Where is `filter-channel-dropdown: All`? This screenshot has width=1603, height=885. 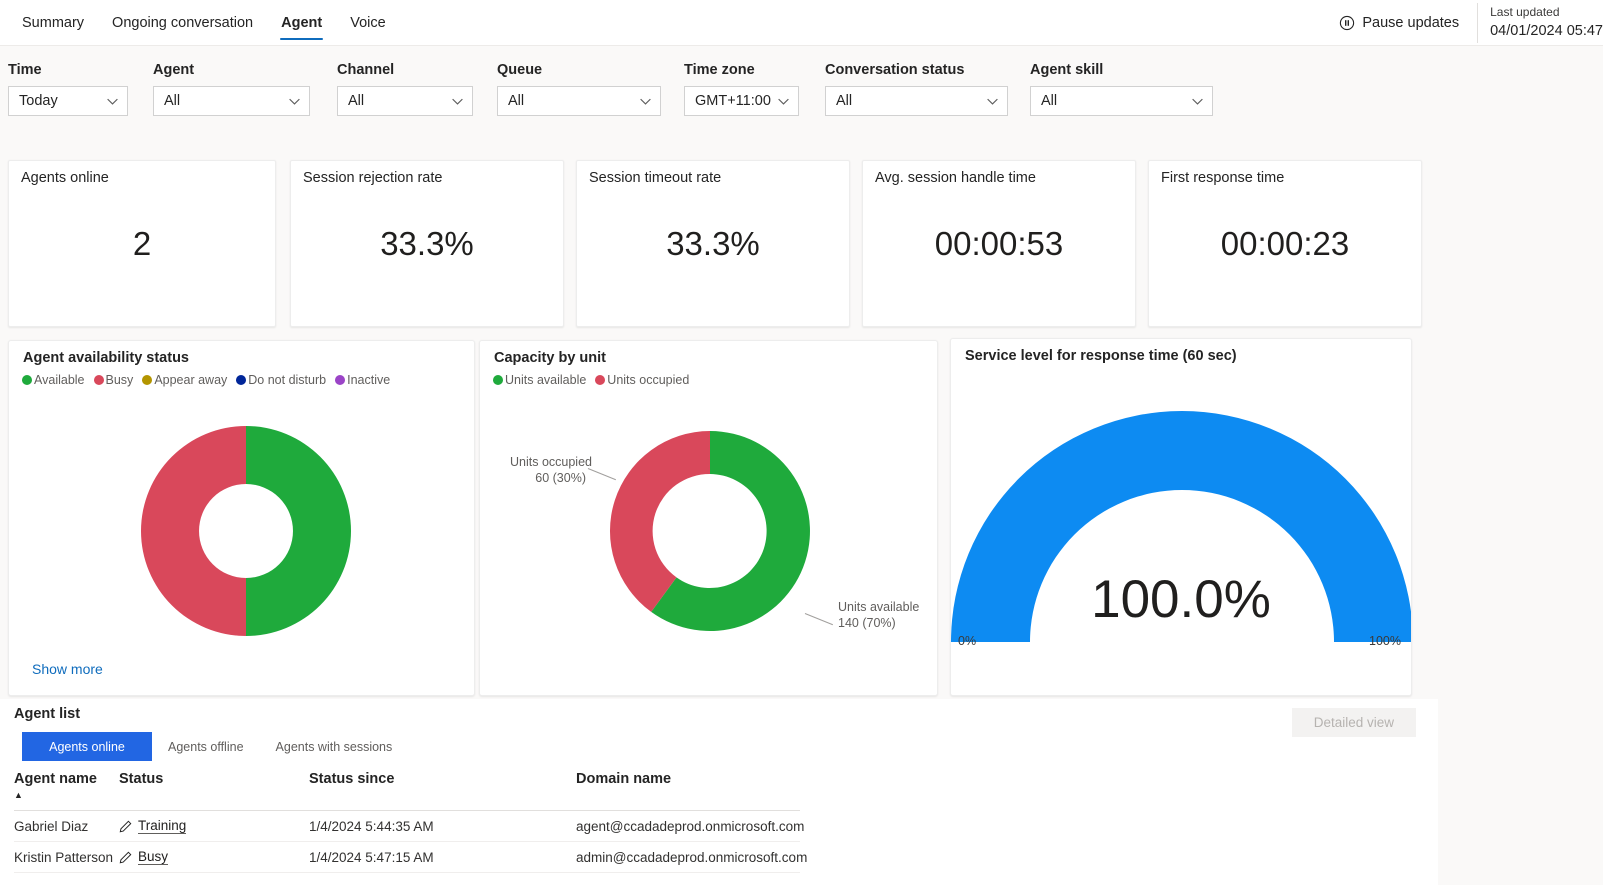
filter-channel-dropdown: All is located at coordinates (405, 101).